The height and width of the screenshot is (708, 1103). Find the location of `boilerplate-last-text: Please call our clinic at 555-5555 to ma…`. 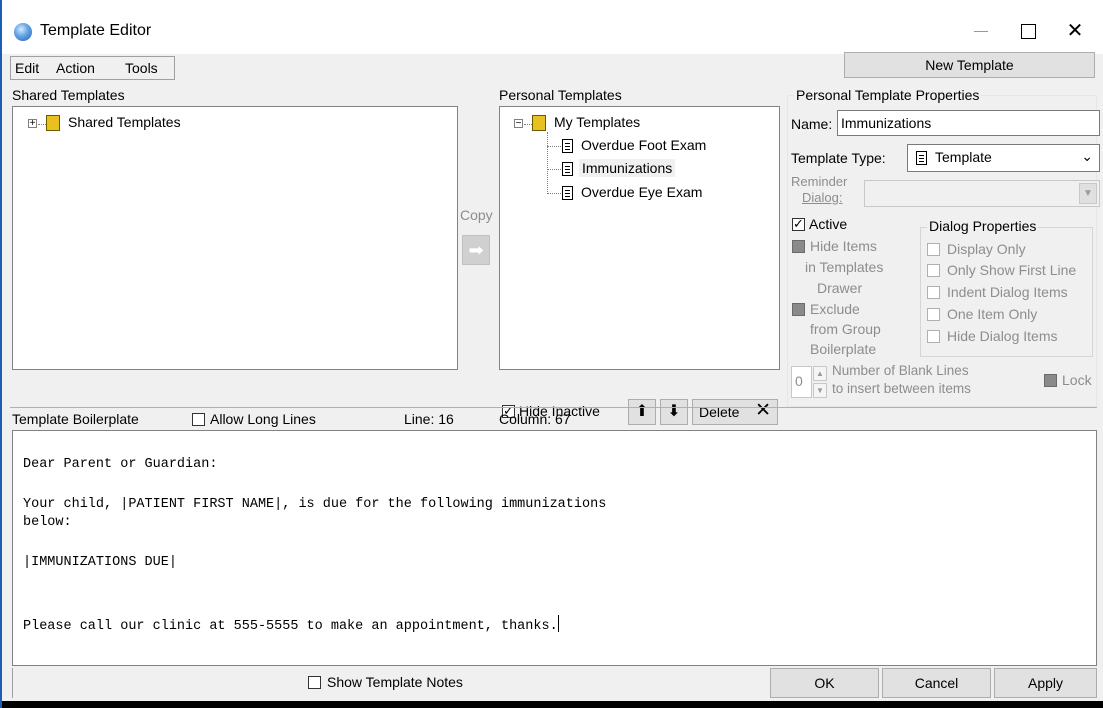

boilerplate-last-text: Please call our clinic at 555-5555 to ma… is located at coordinates (290, 626).